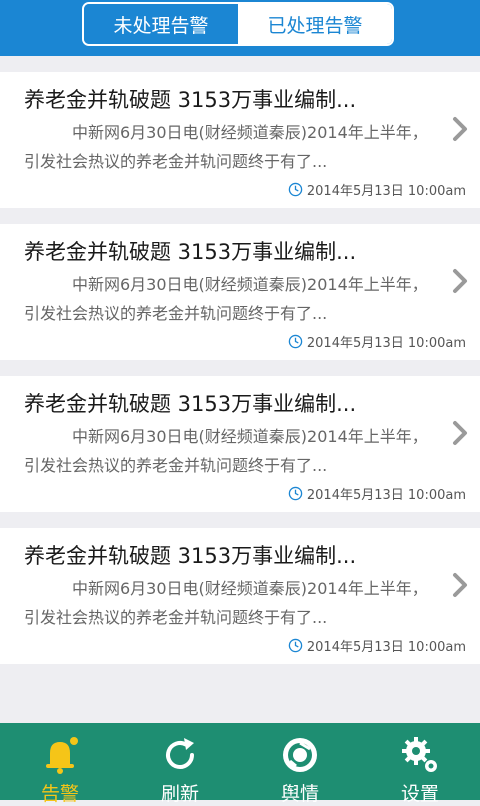  What do you see at coordinates (59, 794) in the screenshot?
I see `tab-alerts-label: 告警` at bounding box center [59, 794].